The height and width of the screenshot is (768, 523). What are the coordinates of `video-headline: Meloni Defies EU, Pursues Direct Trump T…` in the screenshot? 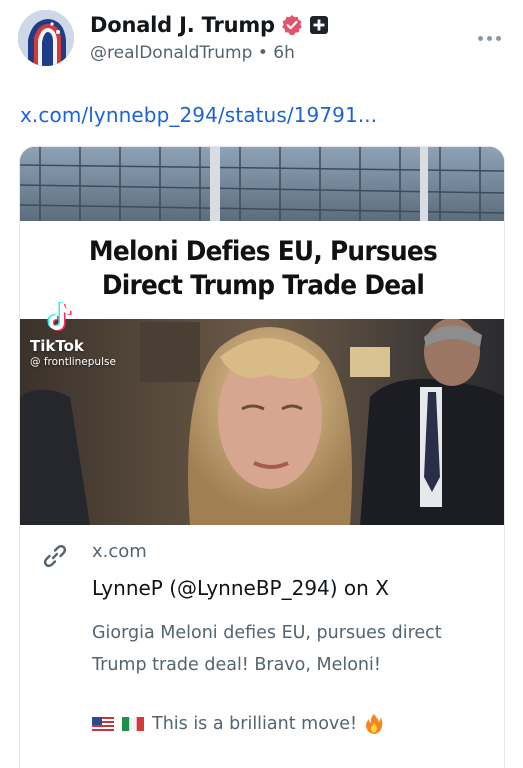 It's located at (262, 269).